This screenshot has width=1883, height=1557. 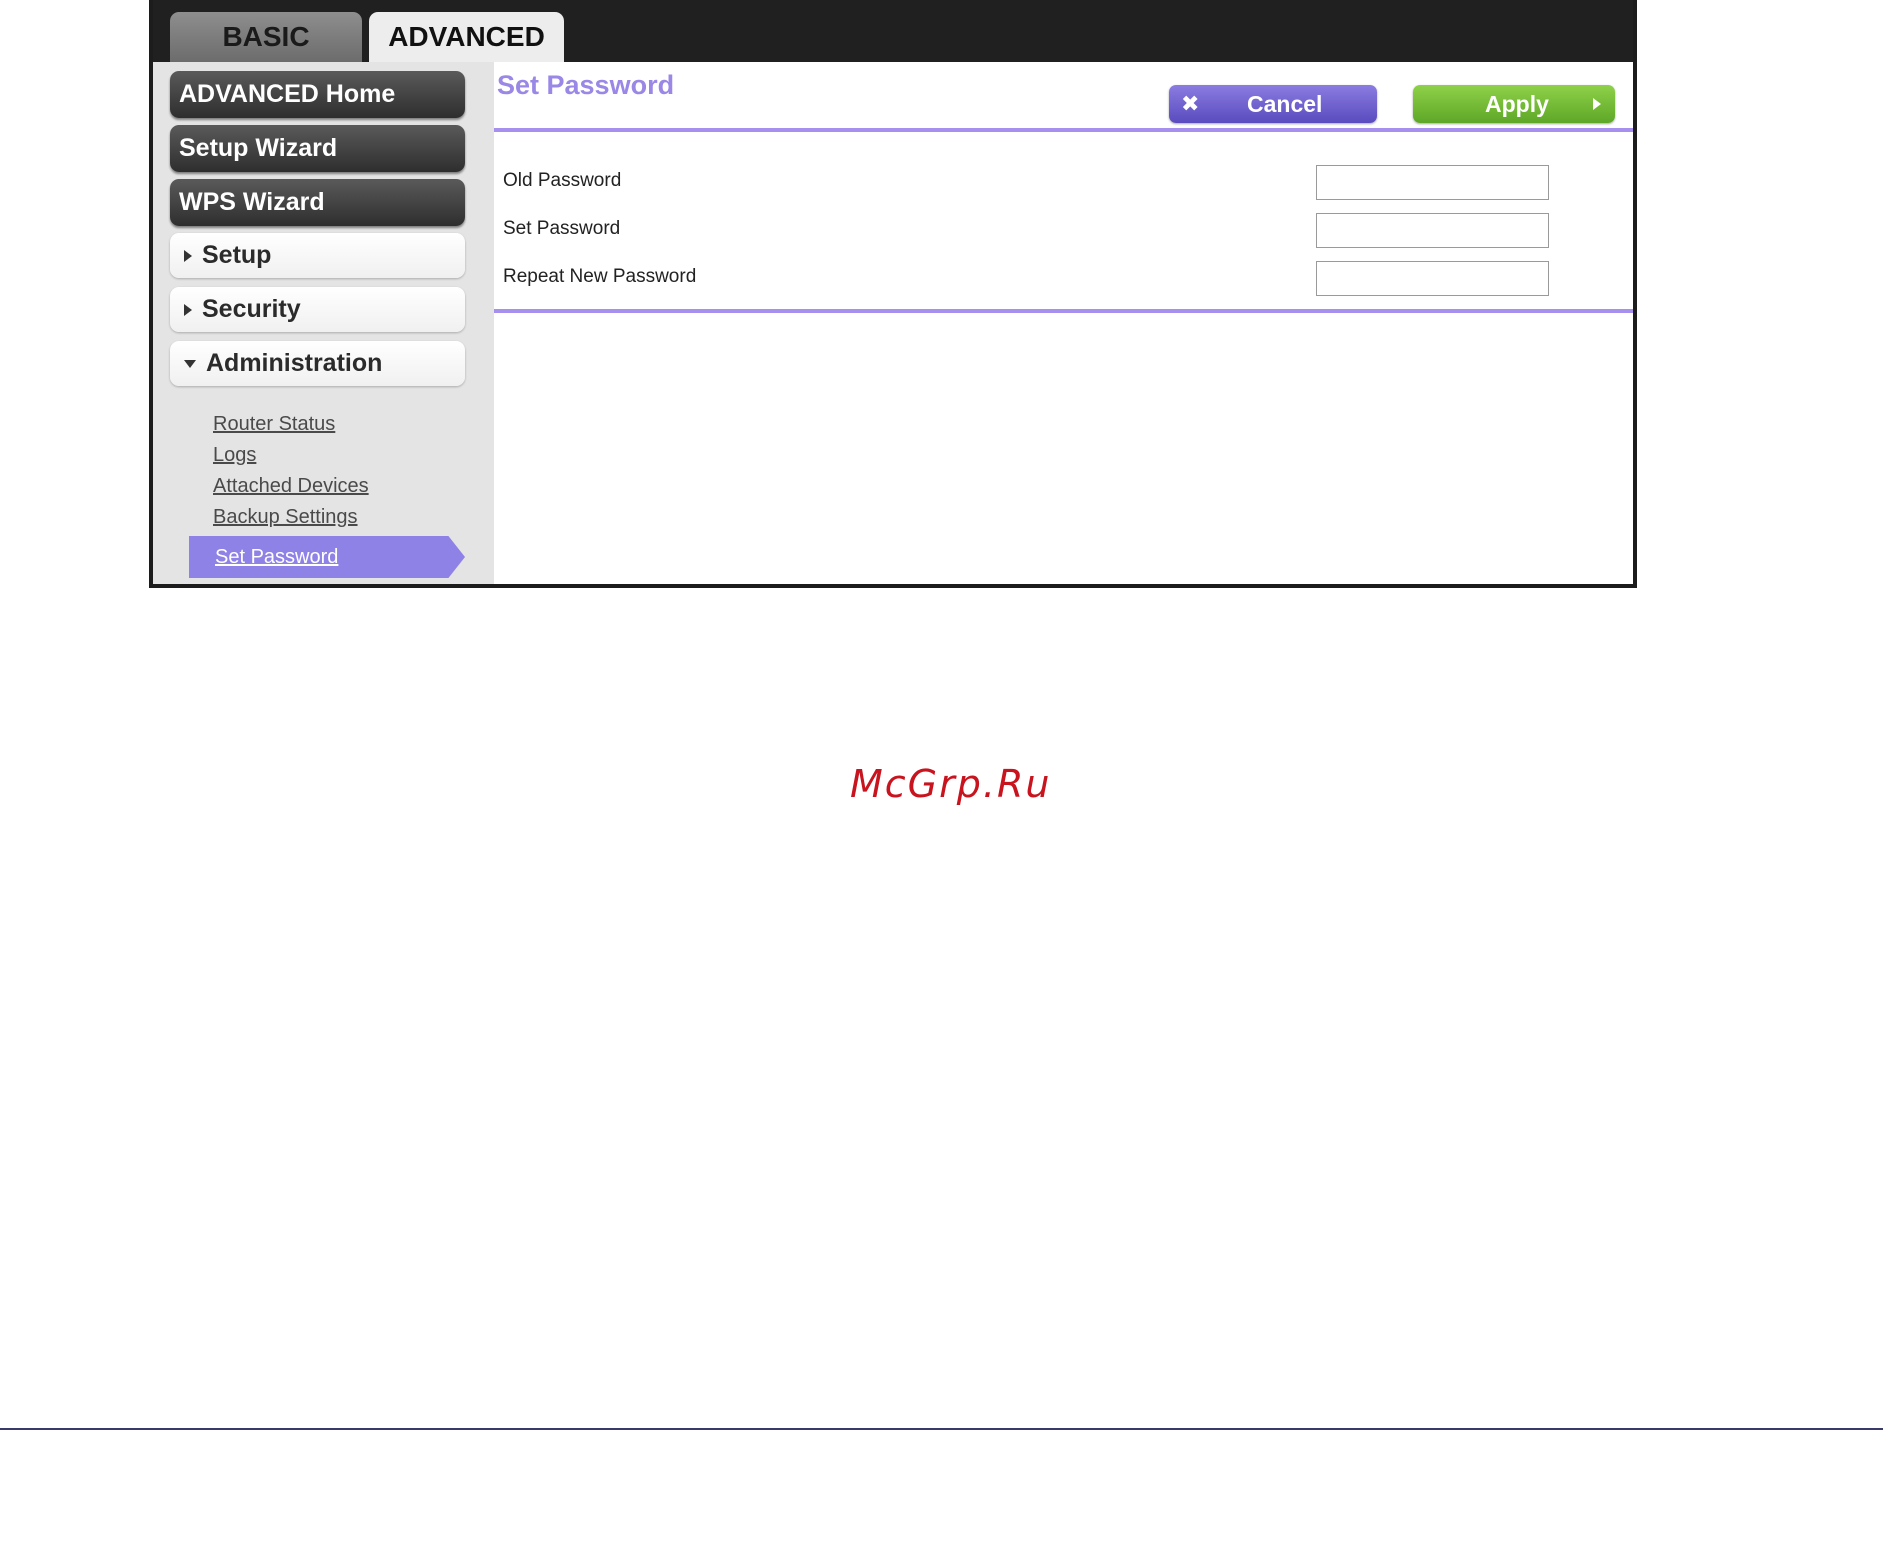 What do you see at coordinates (1432, 278) in the screenshot?
I see `repeat-password-field` at bounding box center [1432, 278].